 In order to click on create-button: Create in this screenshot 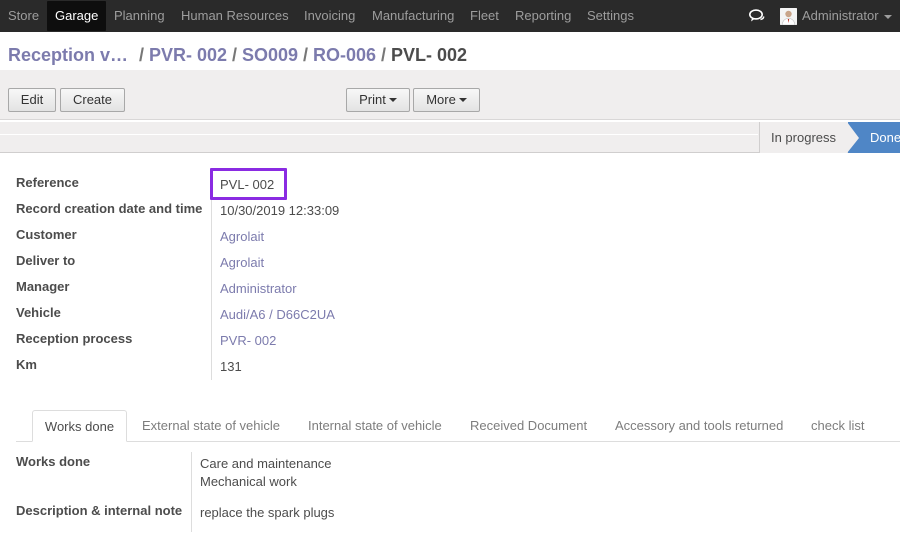, I will do `click(92, 100)`.